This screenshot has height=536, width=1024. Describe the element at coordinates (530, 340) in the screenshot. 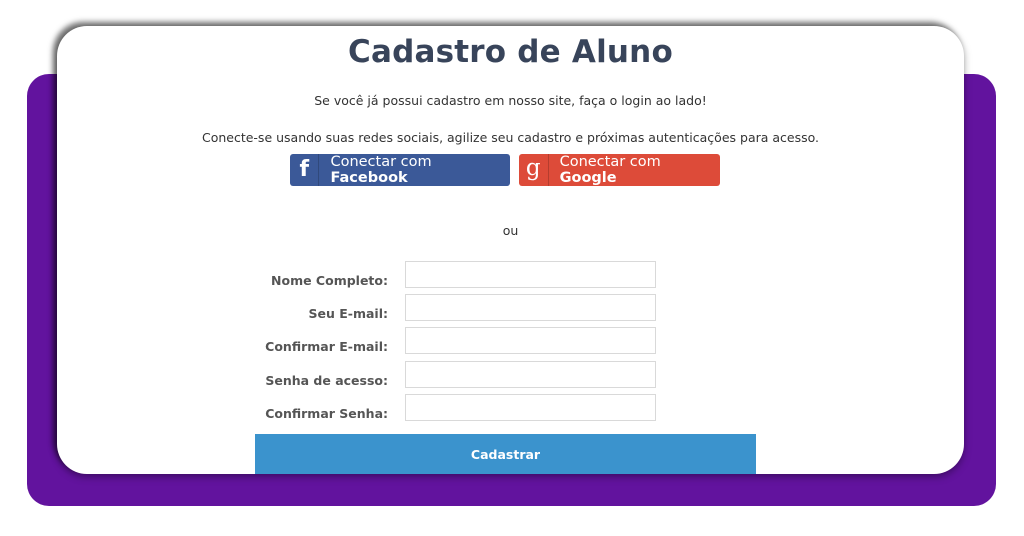

I see `confirm-email-input` at that location.